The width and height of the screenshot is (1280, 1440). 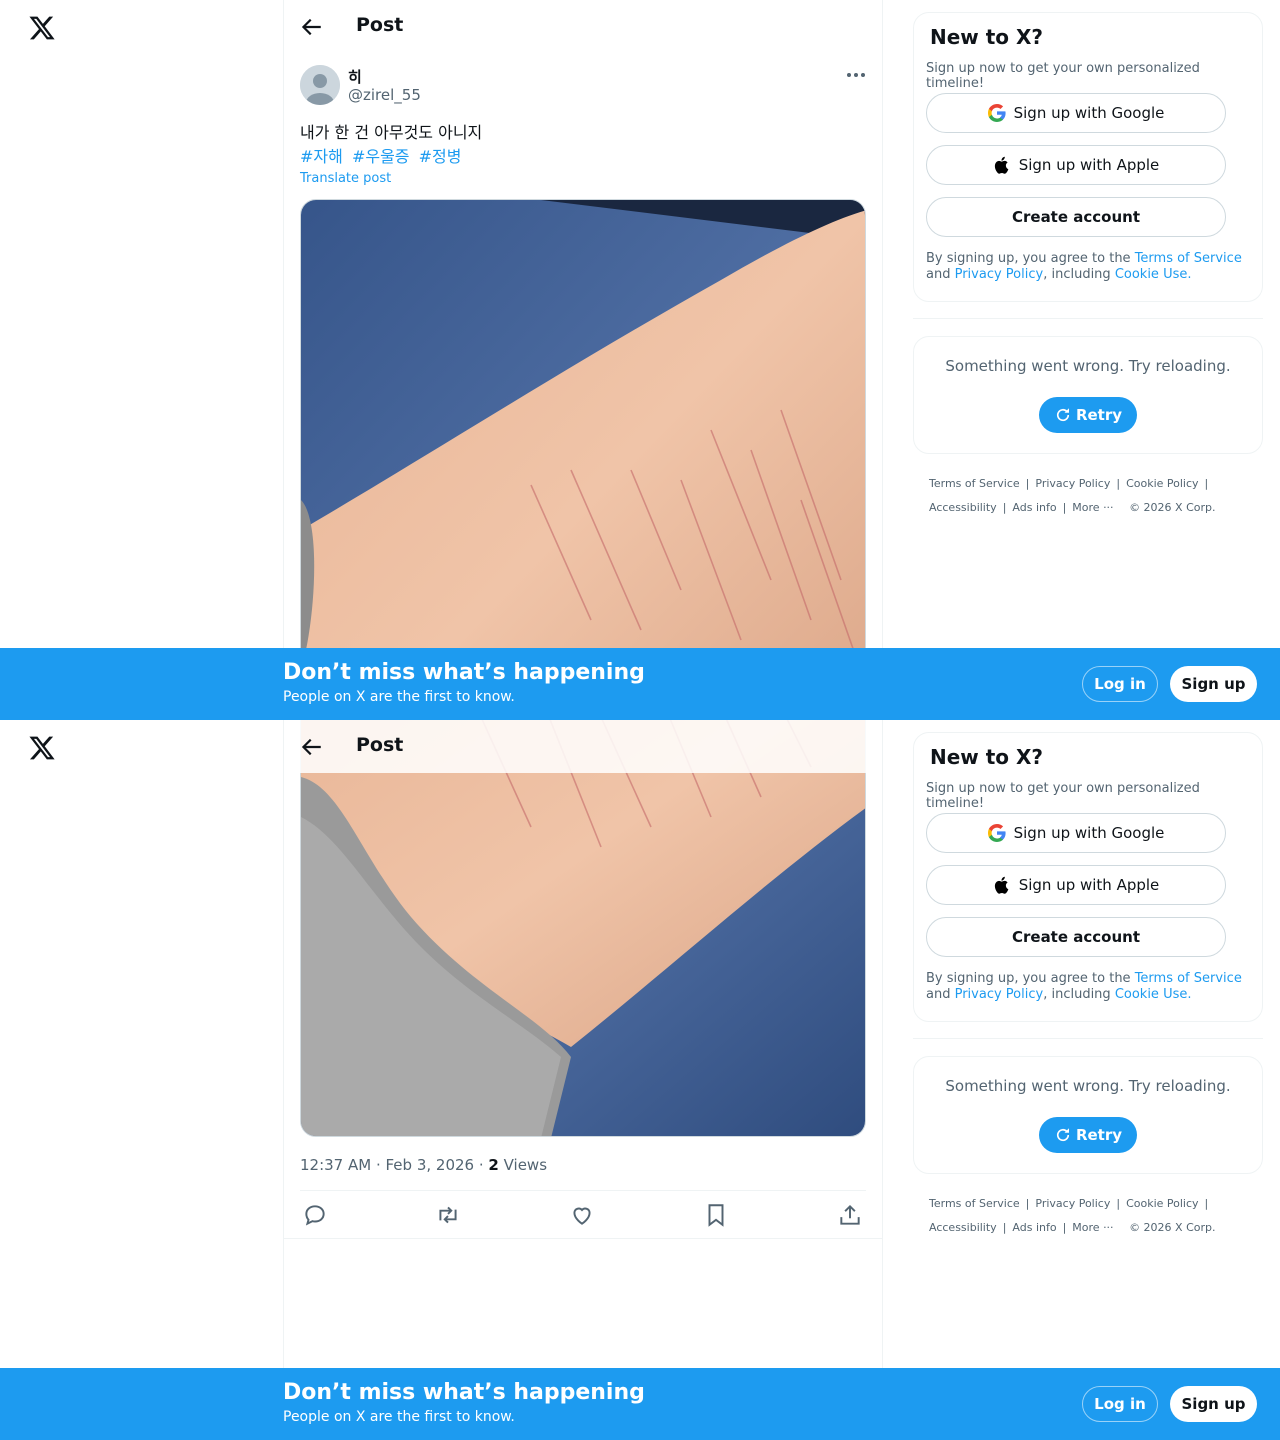 I want to click on share-icon, so click(x=850, y=1215).